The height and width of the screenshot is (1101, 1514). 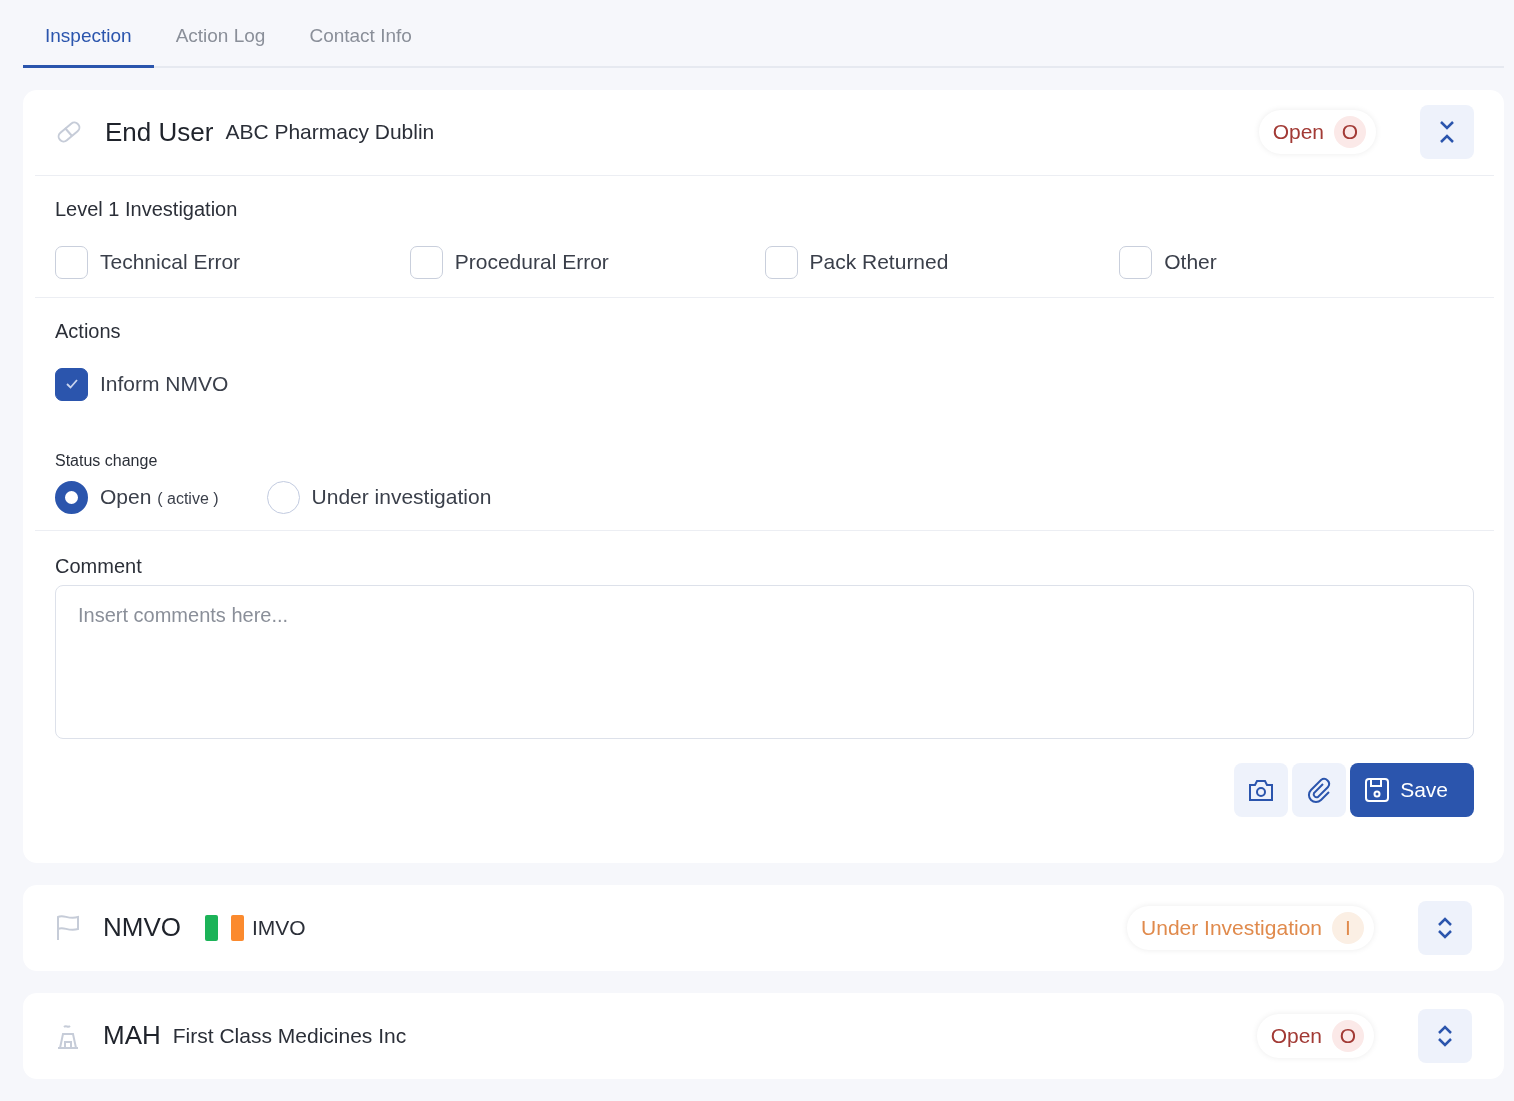 I want to click on radio-label: Open ( active ), so click(x=159, y=497).